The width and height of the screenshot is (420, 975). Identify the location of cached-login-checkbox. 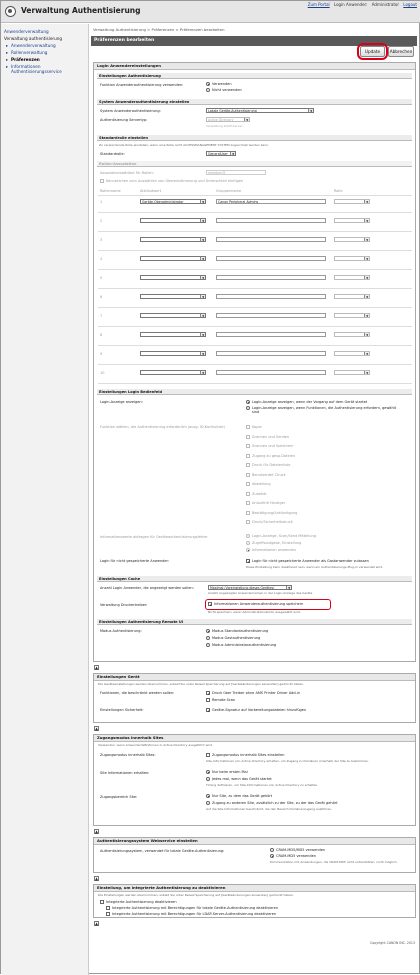
(248, 561).